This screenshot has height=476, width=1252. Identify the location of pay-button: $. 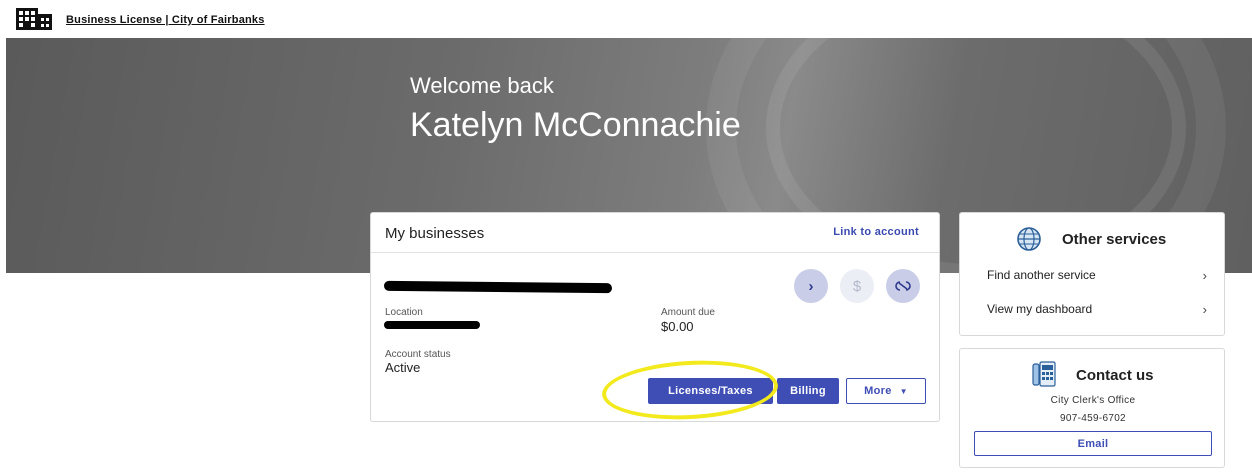
(857, 286).